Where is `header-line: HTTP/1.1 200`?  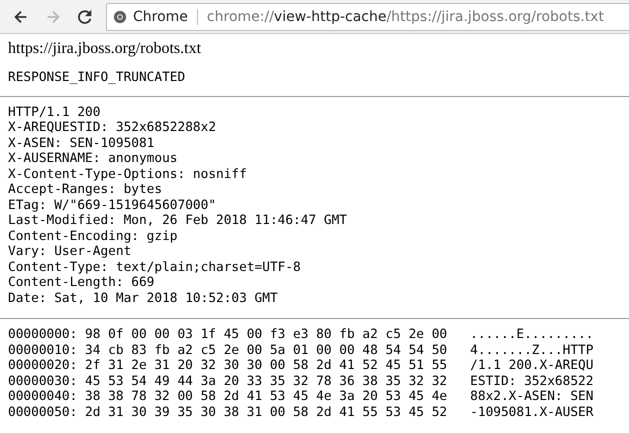
header-line: HTTP/1.1 200 is located at coordinates (55, 112).